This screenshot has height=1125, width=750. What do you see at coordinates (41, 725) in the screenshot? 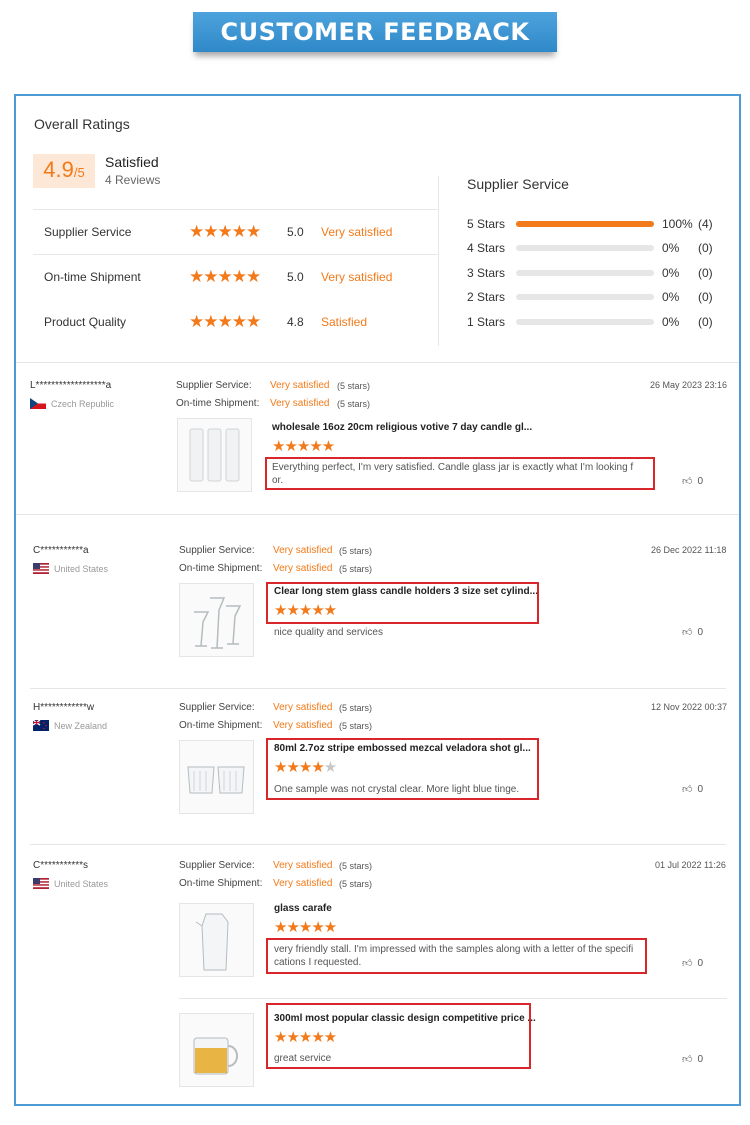
I see `new-zealand-flag-icon` at bounding box center [41, 725].